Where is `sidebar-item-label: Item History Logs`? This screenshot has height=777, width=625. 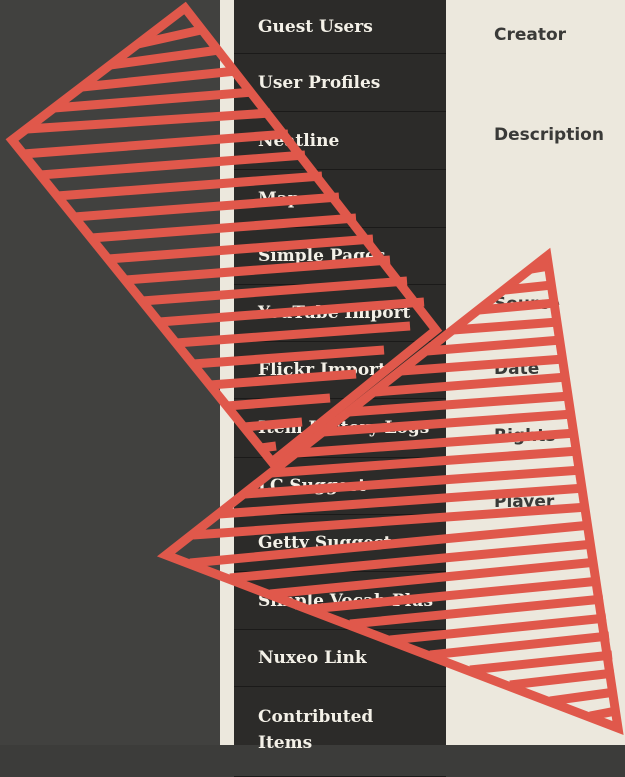
sidebar-item-label: Item History Logs is located at coordinates (344, 428).